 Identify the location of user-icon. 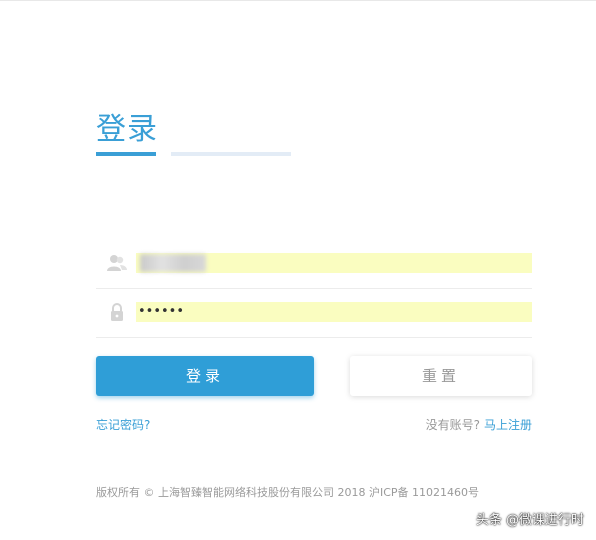
(117, 263).